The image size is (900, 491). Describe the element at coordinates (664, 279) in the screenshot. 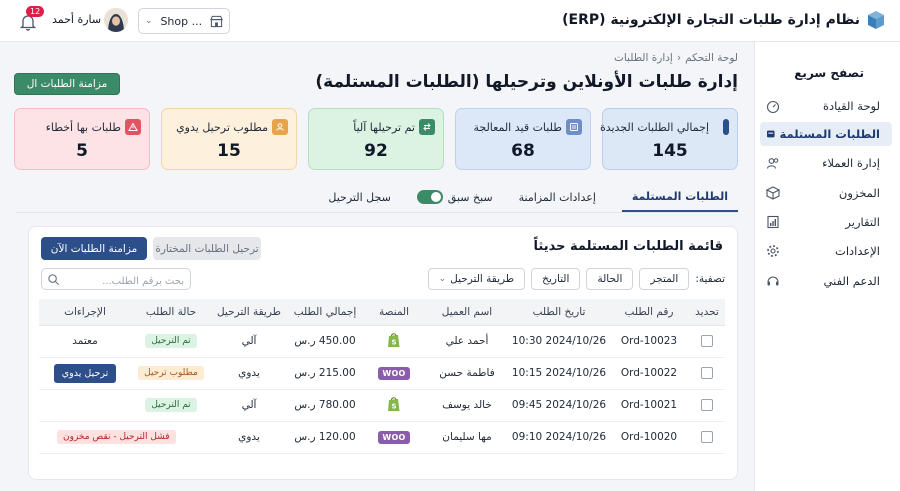

I see `filter-store: المتجر` at that location.